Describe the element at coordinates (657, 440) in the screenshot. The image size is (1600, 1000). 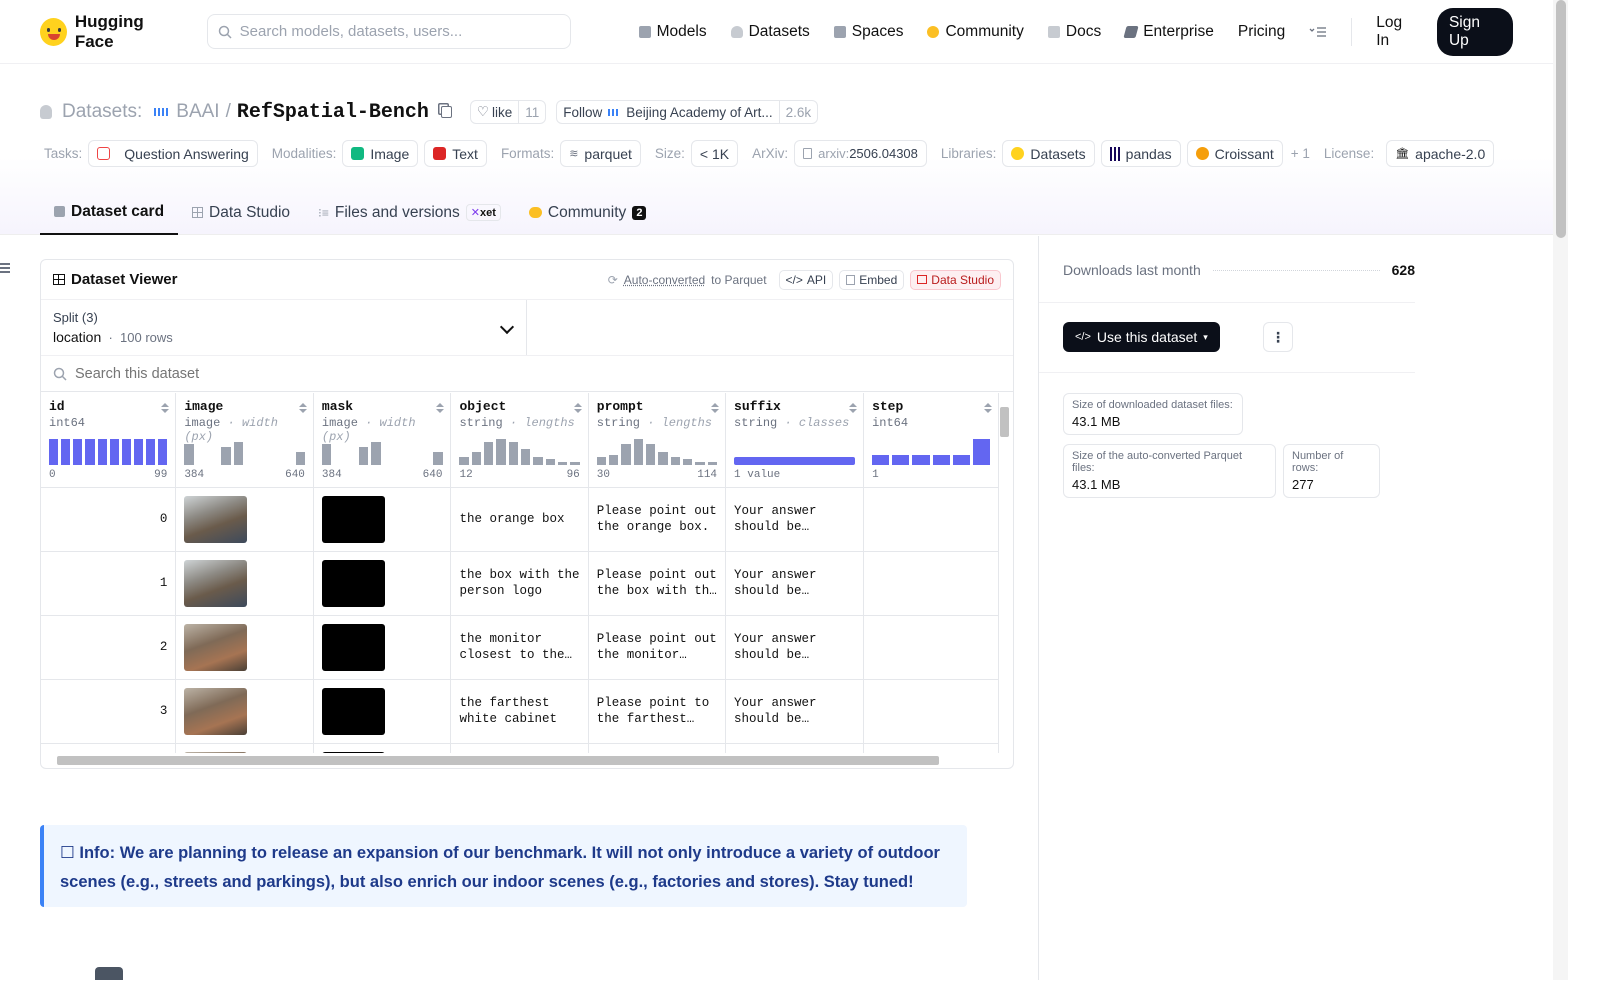
I see `column-header-prompt: prompt string · lengths 30 114` at that location.